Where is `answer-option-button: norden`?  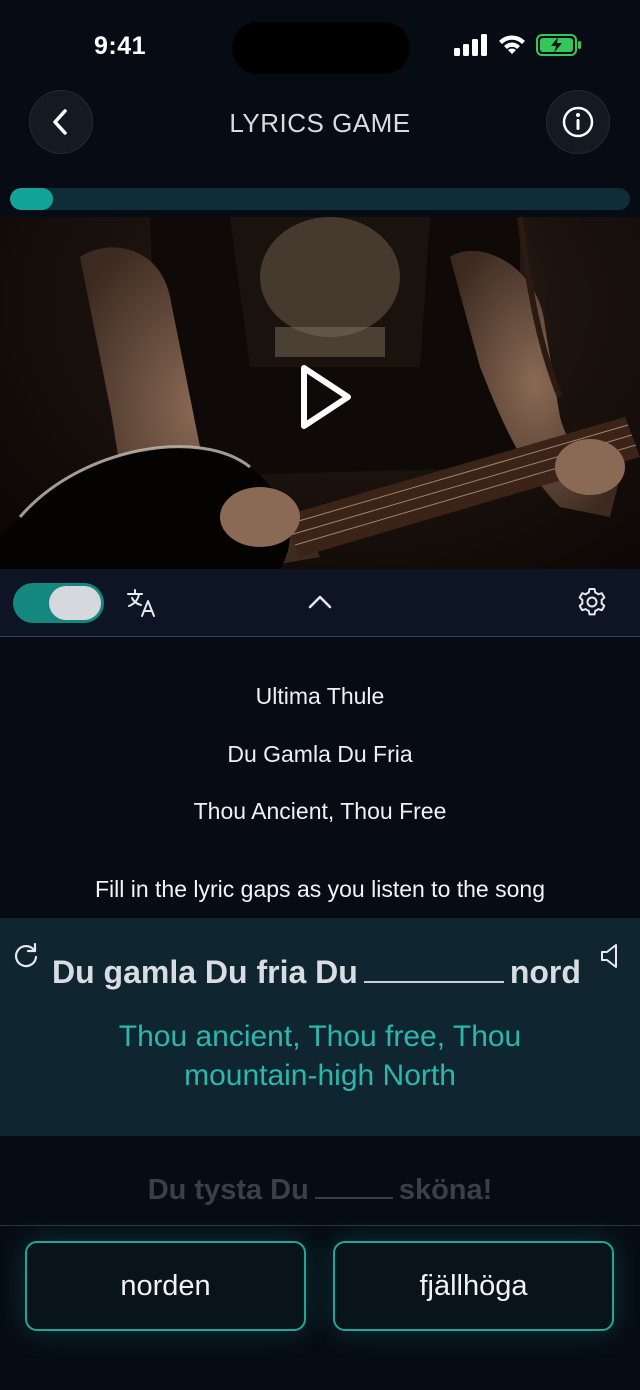
answer-option-button: norden is located at coordinates (165, 1286).